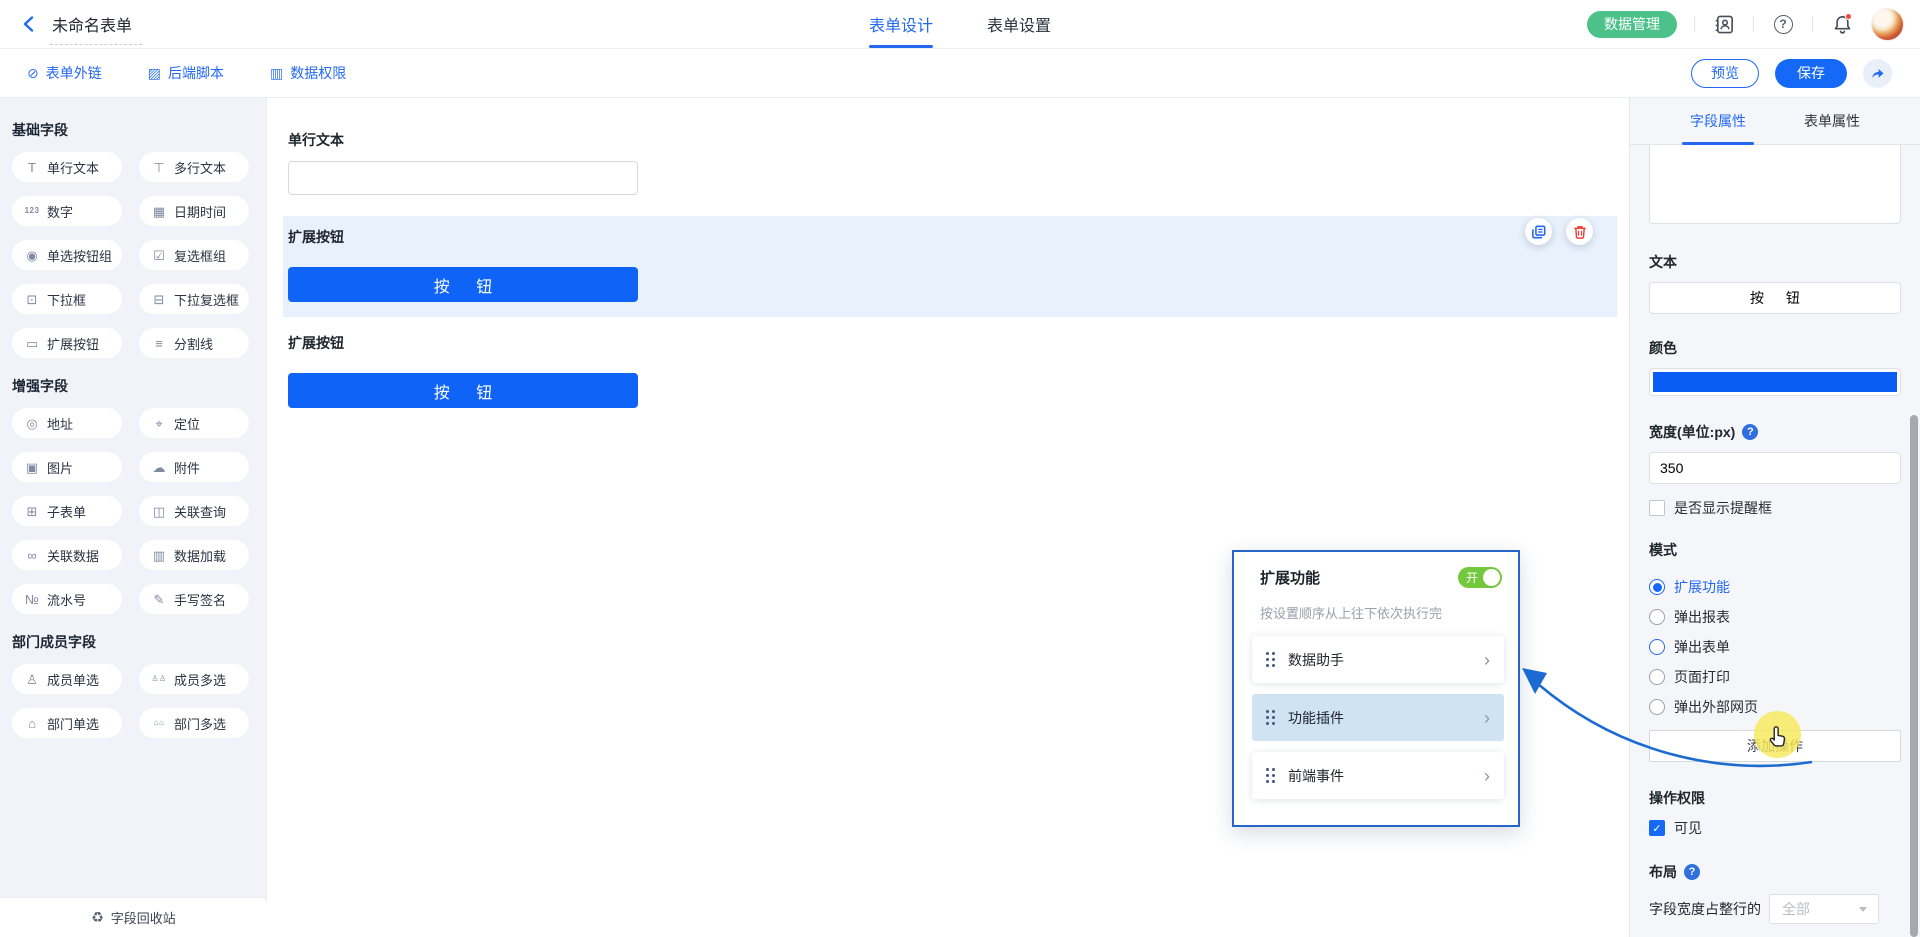  What do you see at coordinates (67, 423) in the screenshot?
I see `field-pill: ◎ 地址` at bounding box center [67, 423].